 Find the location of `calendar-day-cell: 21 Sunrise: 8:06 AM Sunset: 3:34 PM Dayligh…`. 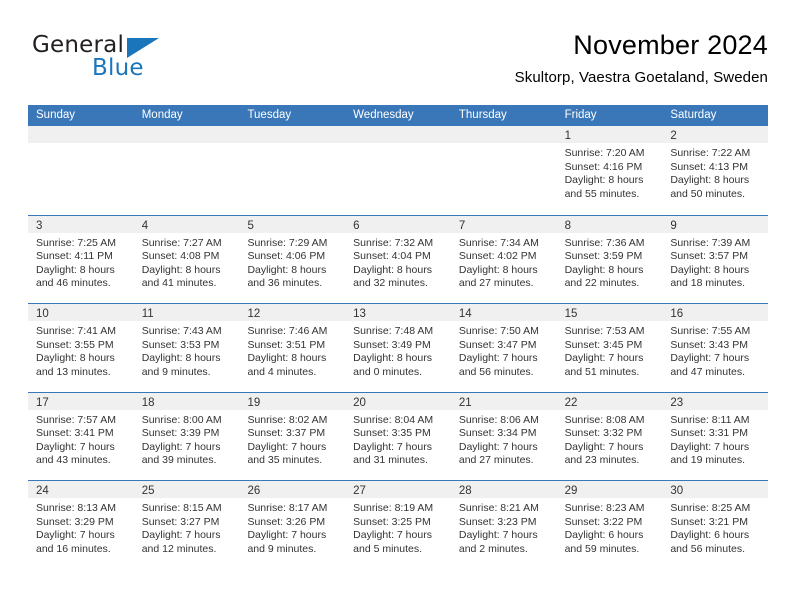

calendar-day-cell: 21 Sunrise: 8:06 AM Sunset: 3:34 PM Dayligh… is located at coordinates (503, 436).